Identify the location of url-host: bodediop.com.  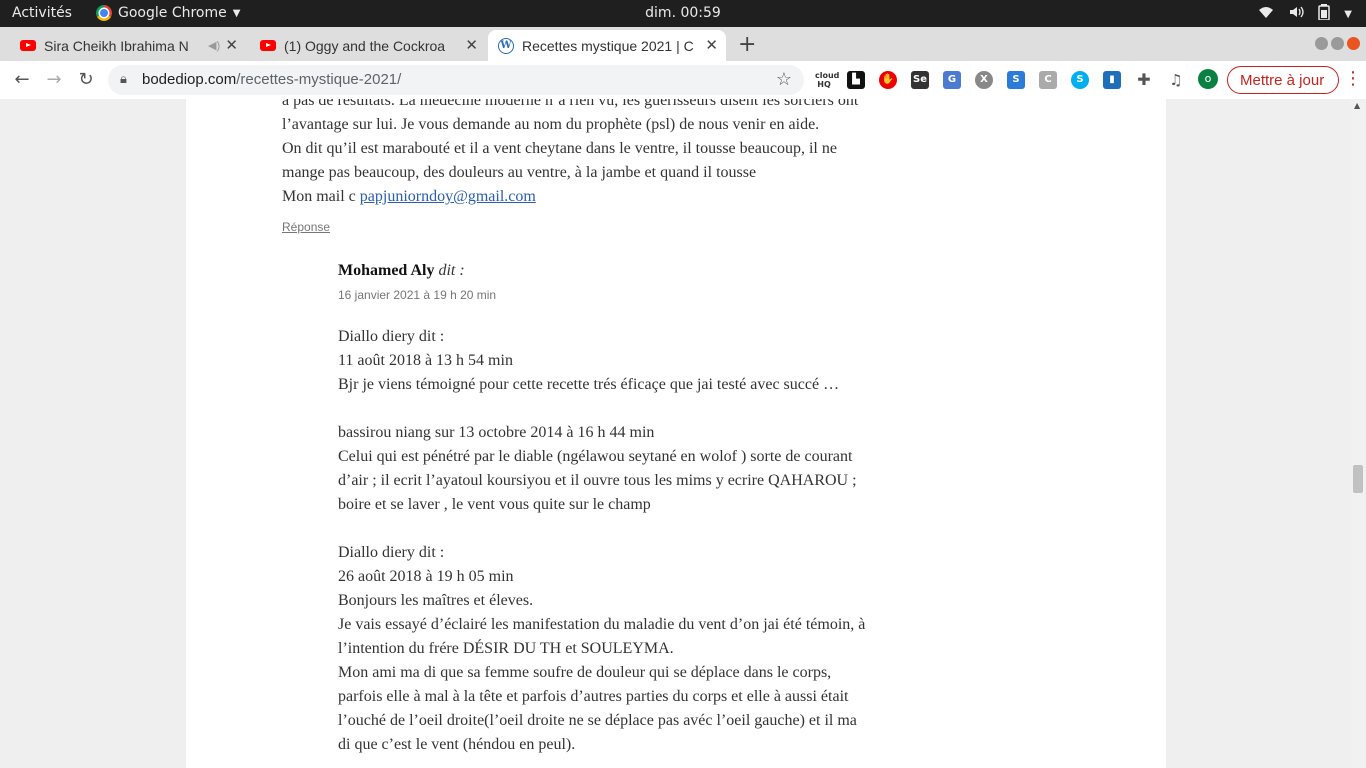
(189, 79).